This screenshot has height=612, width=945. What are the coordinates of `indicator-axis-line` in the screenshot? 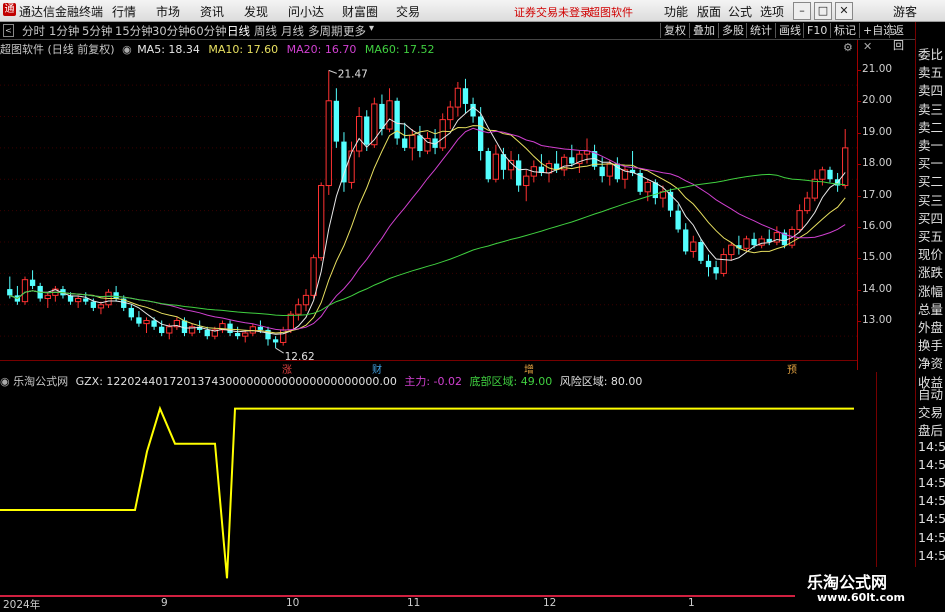 It's located at (876, 483).